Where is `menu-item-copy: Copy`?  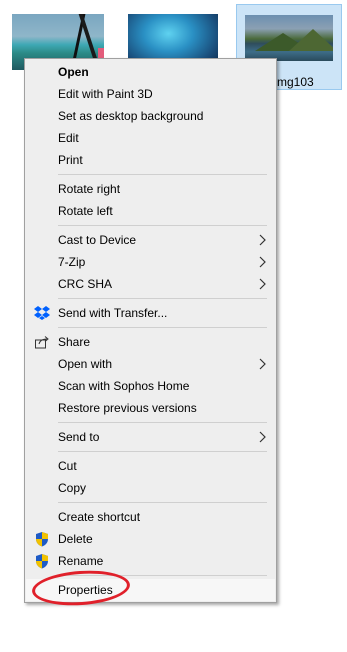
menu-item-copy: Copy is located at coordinates (150, 488).